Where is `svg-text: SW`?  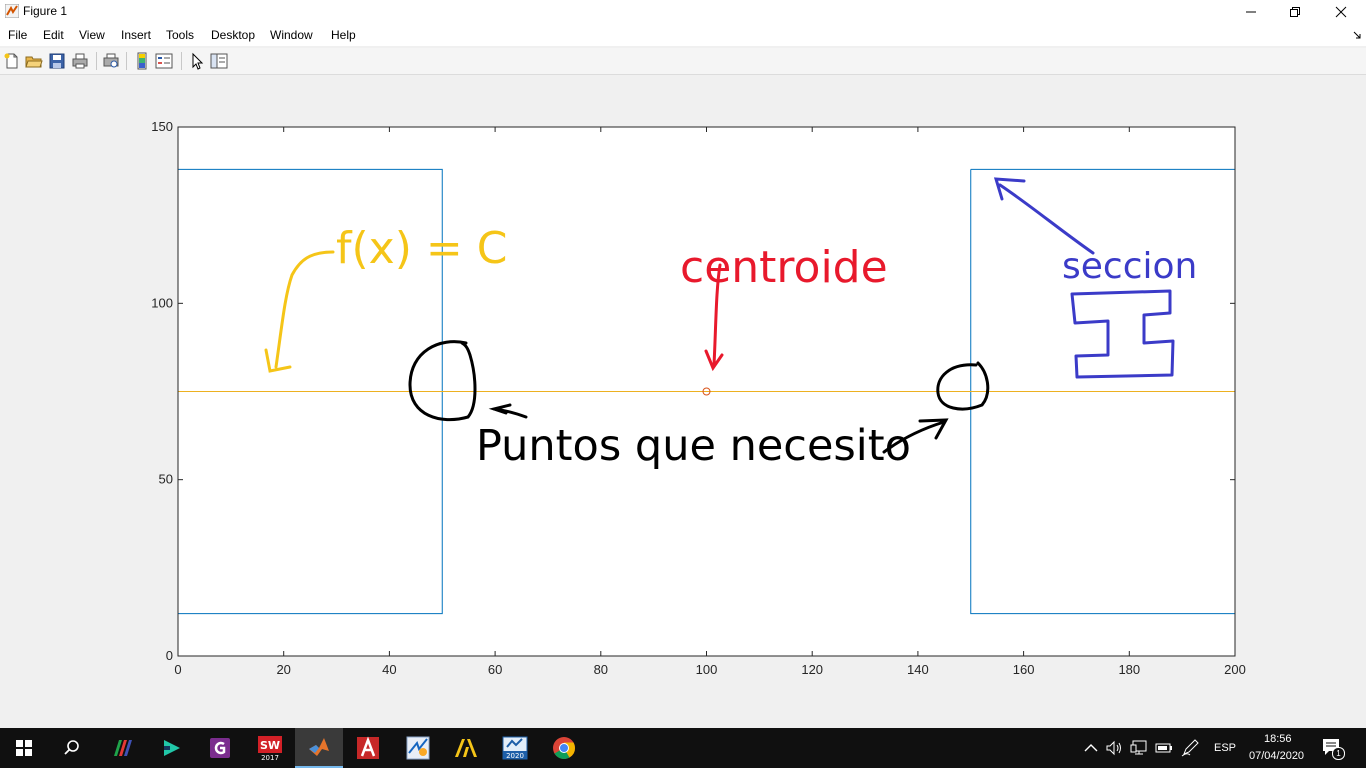
svg-text: SW is located at coordinates (270, 745).